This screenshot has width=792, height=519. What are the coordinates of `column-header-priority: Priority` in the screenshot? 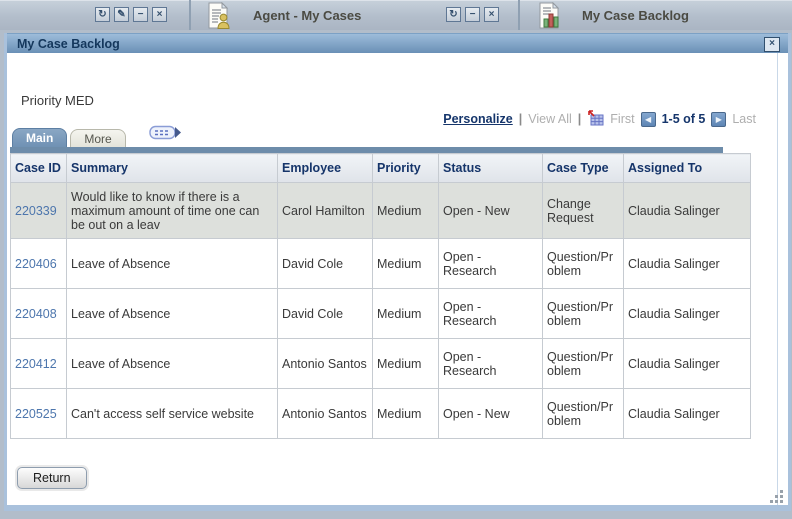 It's located at (405, 168).